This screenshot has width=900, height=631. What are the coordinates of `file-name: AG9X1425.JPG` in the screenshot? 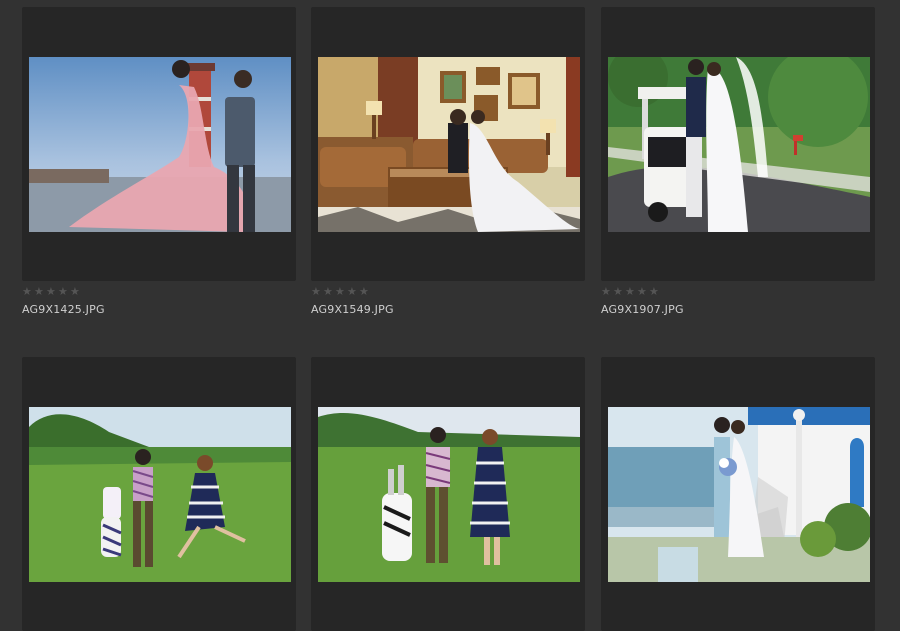 It's located at (63, 309).